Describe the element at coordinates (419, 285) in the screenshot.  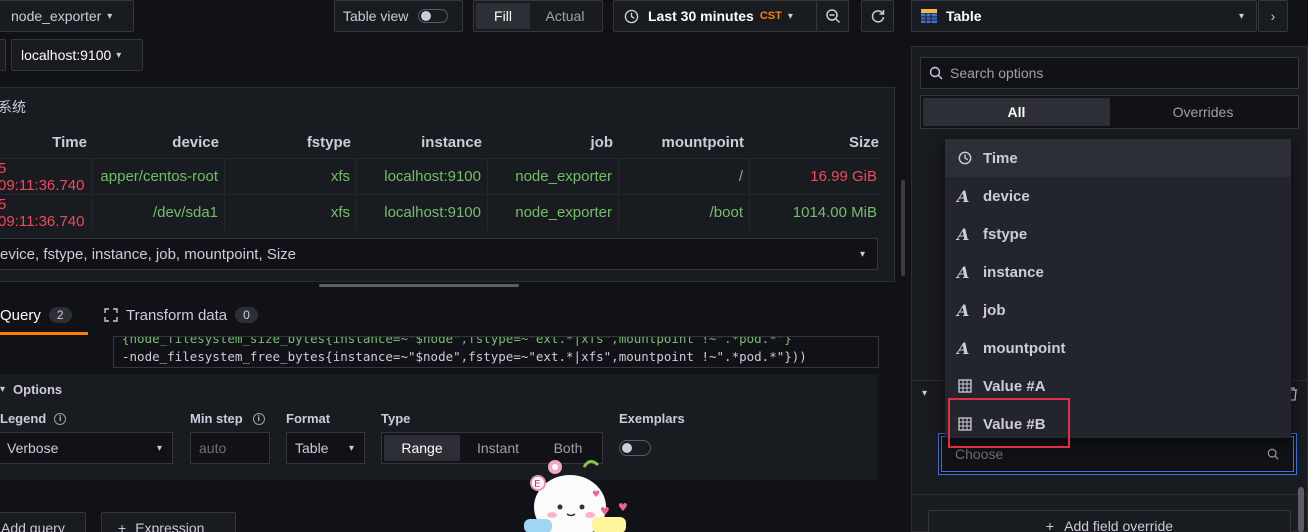
I see `pane-resize-handle` at that location.